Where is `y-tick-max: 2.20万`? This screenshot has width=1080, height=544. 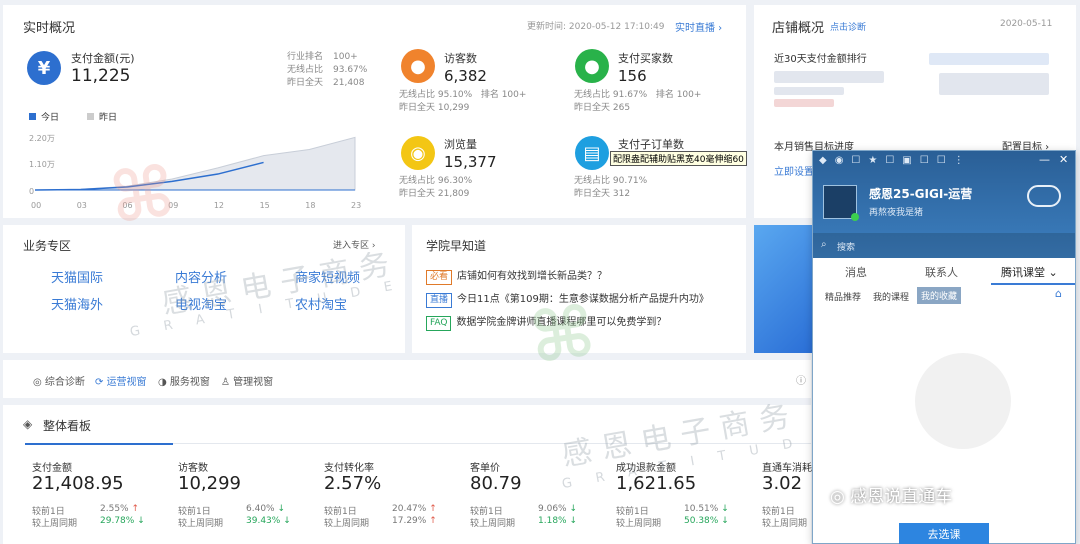
y-tick-max: 2.20万 is located at coordinates (42, 138).